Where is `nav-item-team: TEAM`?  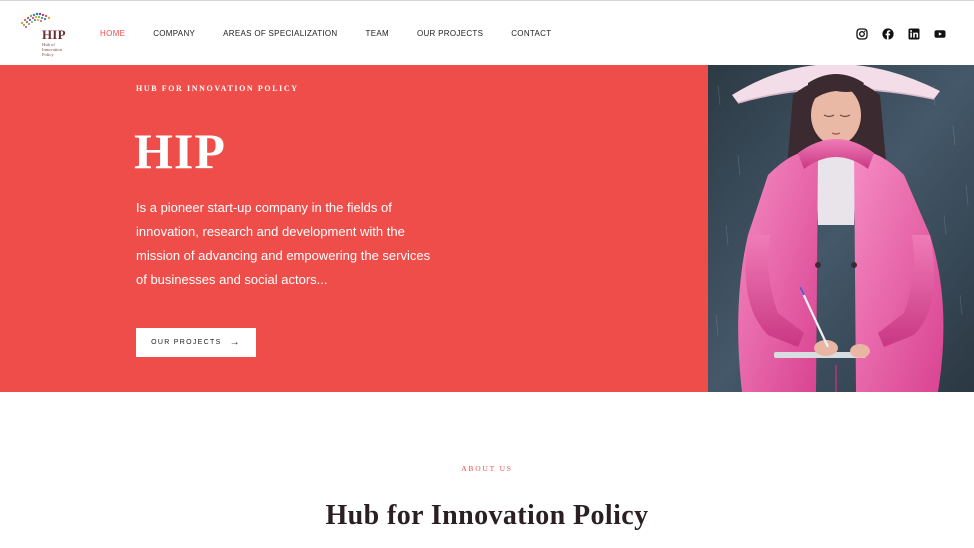 nav-item-team: TEAM is located at coordinates (377, 34).